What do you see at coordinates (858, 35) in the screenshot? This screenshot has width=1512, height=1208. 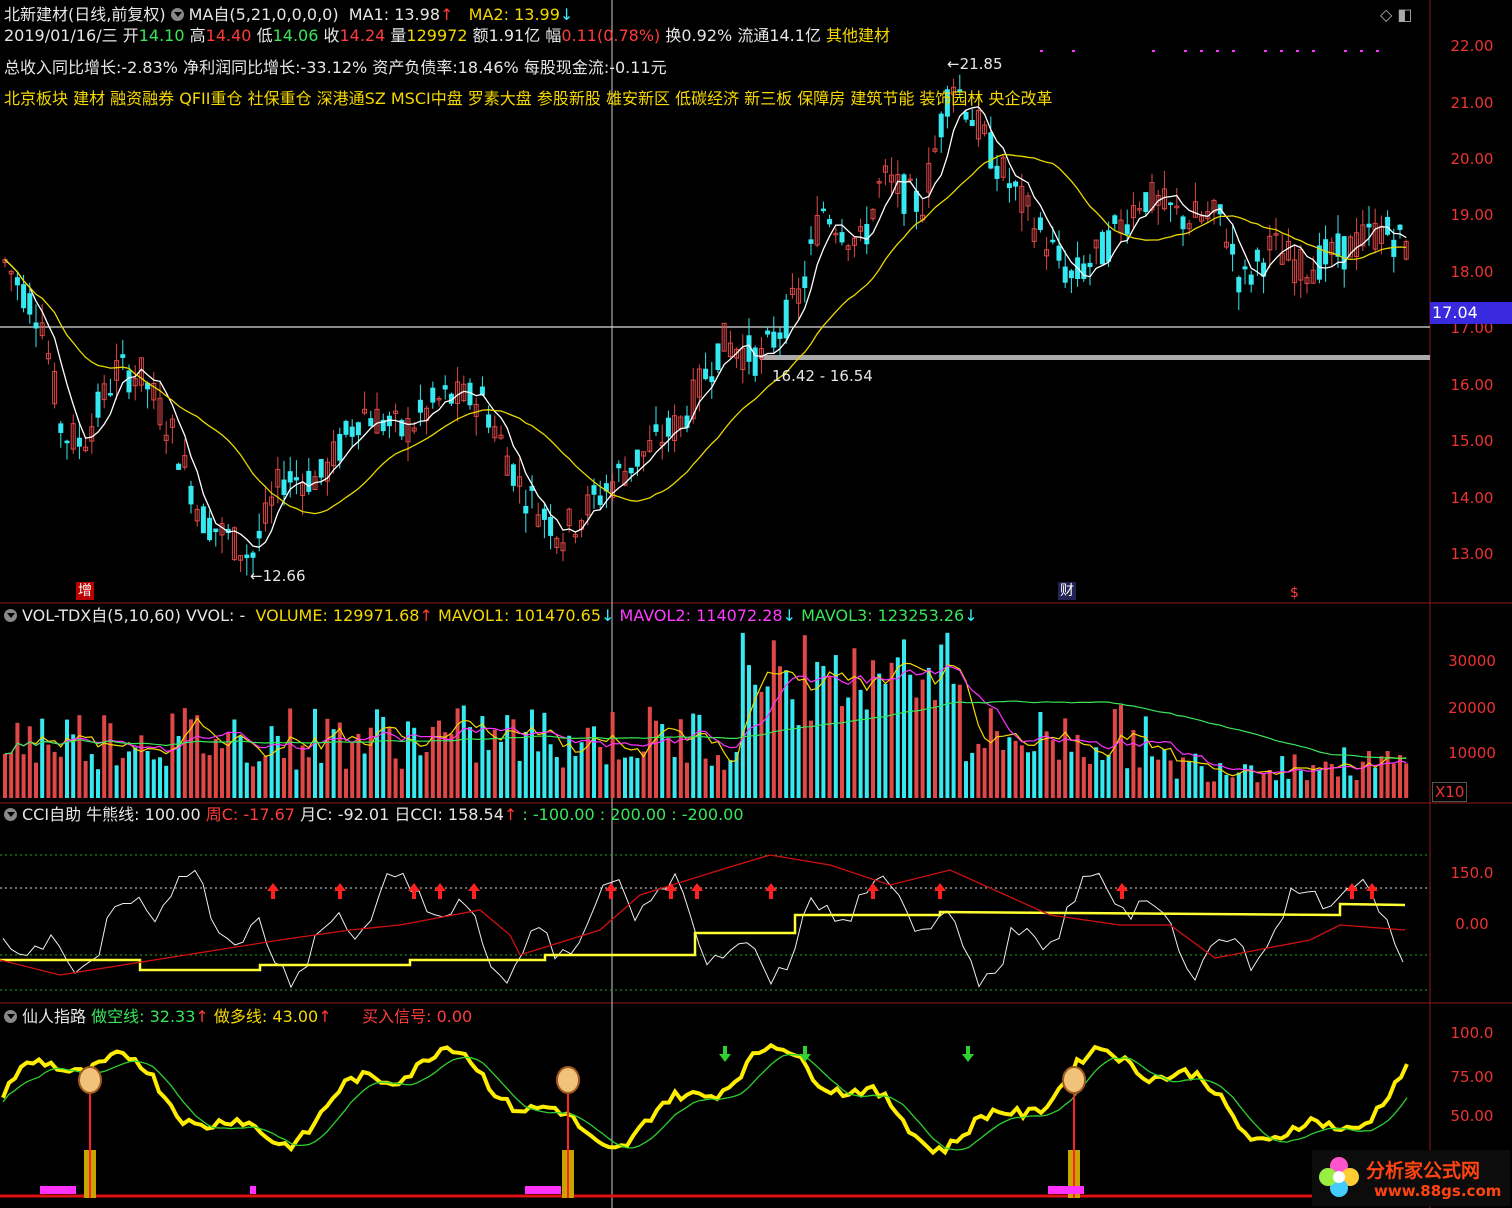 I see `industry-label: 其他建材` at bounding box center [858, 35].